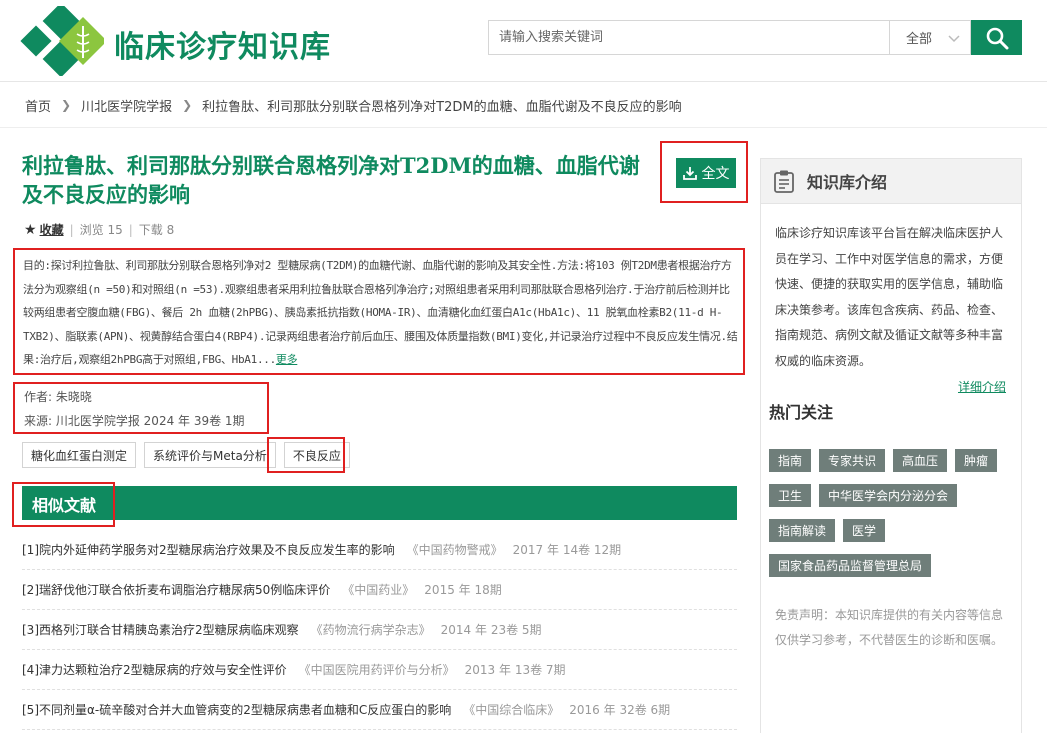  Describe the element at coordinates (141, 408) in the screenshot. I see `author-source-highlight: 作者: 朱晓晓 来源: 川北医学院学报 2024 年 39卷 1期` at that location.